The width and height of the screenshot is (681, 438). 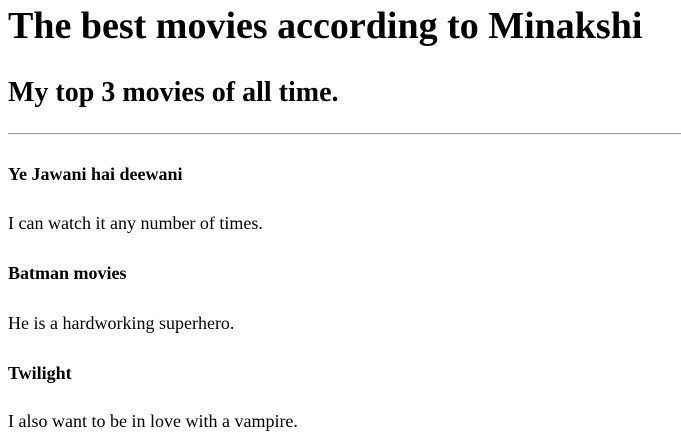 I want to click on page-title: The best movies according to Minakshi, so click(x=325, y=26).